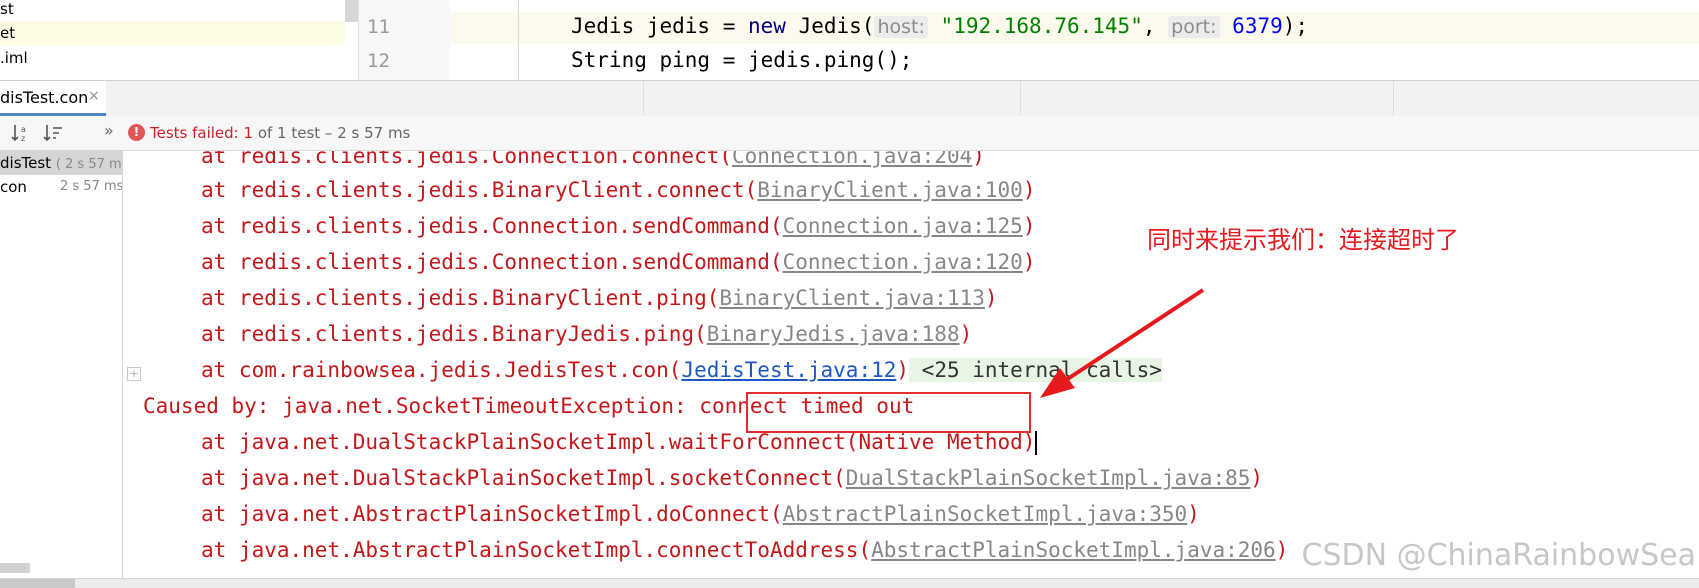  Describe the element at coordinates (742, 60) in the screenshot. I see `code-line-12: String ping = jedis.ping();` at that location.